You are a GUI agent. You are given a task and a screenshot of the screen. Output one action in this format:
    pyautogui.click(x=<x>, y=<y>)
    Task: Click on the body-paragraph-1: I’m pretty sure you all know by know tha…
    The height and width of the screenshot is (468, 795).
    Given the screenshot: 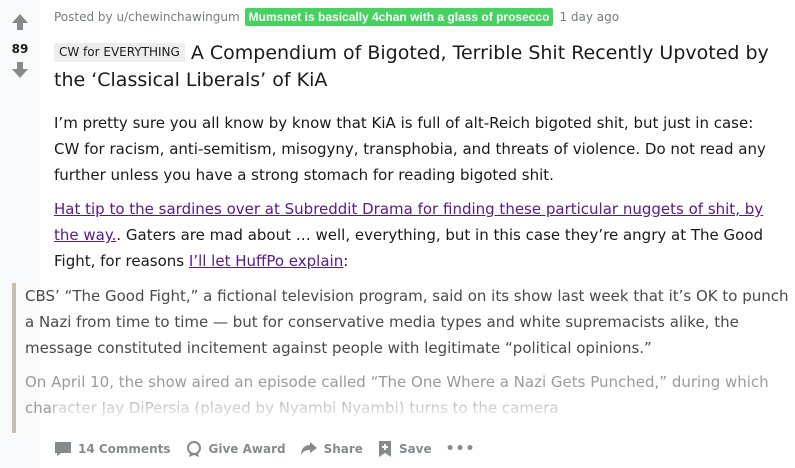 What is the action you would take?
    pyautogui.click(x=410, y=149)
    